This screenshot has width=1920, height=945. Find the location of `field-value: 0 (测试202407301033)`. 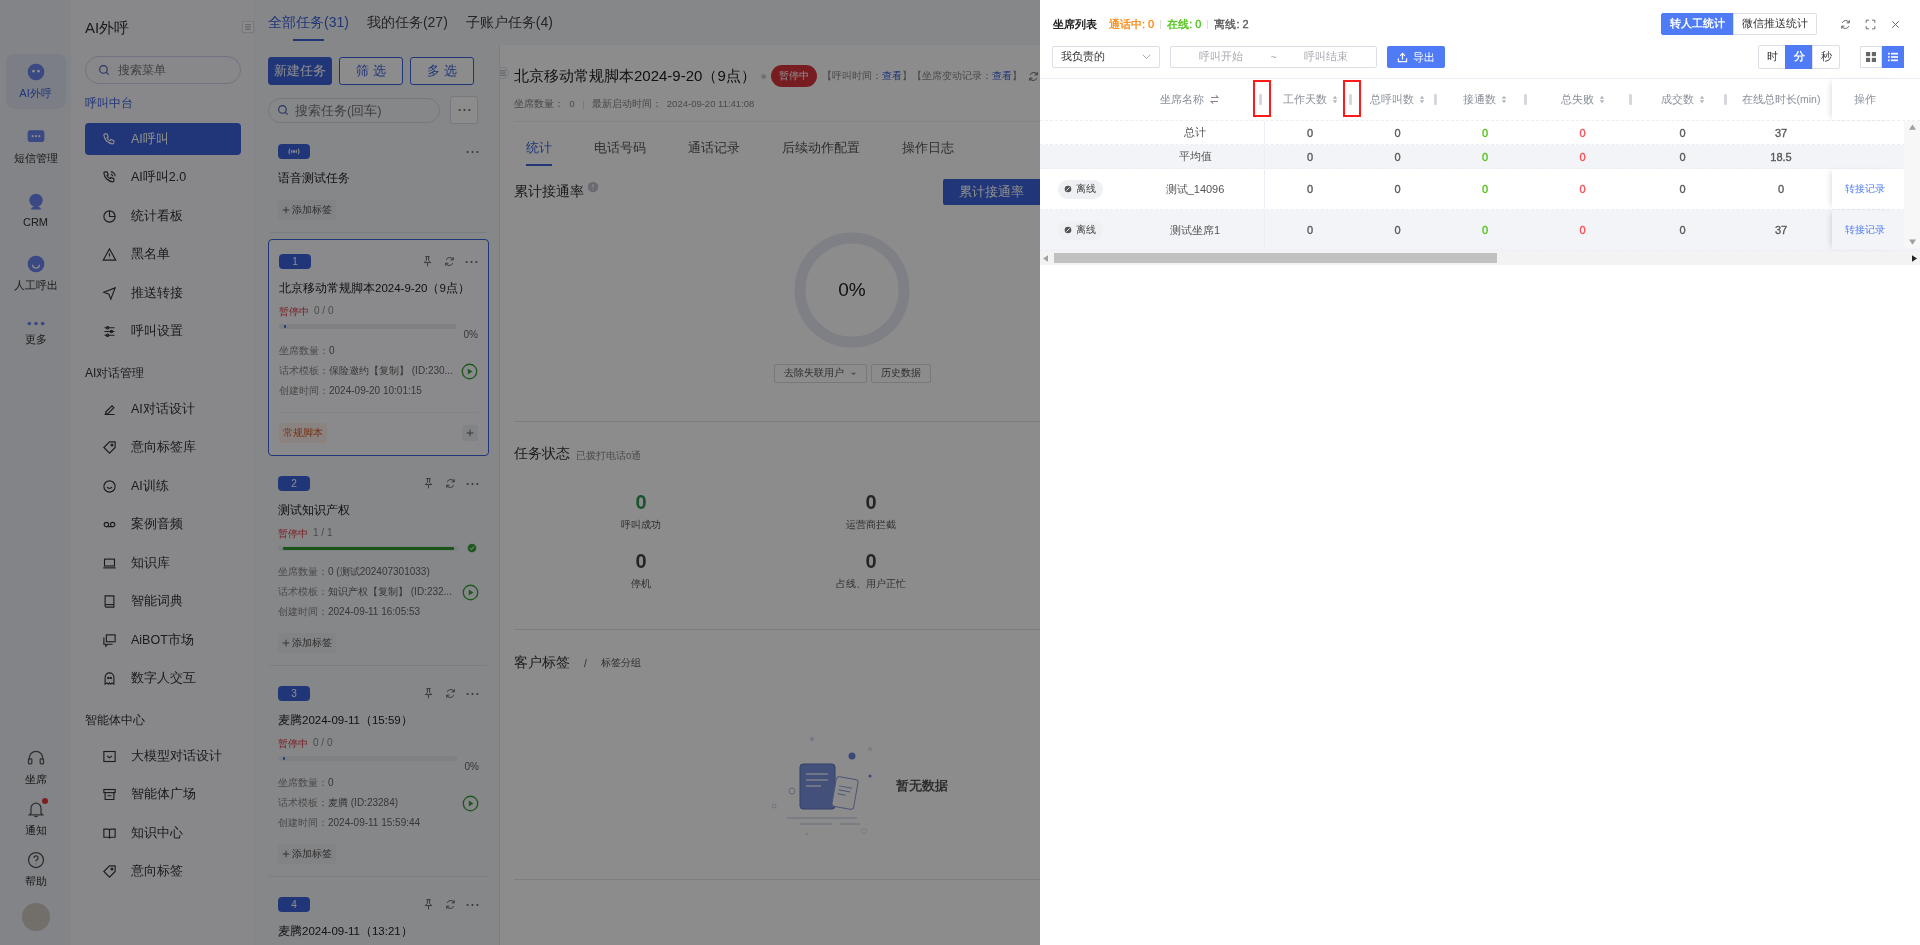

field-value: 0 (测试202407301033) is located at coordinates (379, 571).